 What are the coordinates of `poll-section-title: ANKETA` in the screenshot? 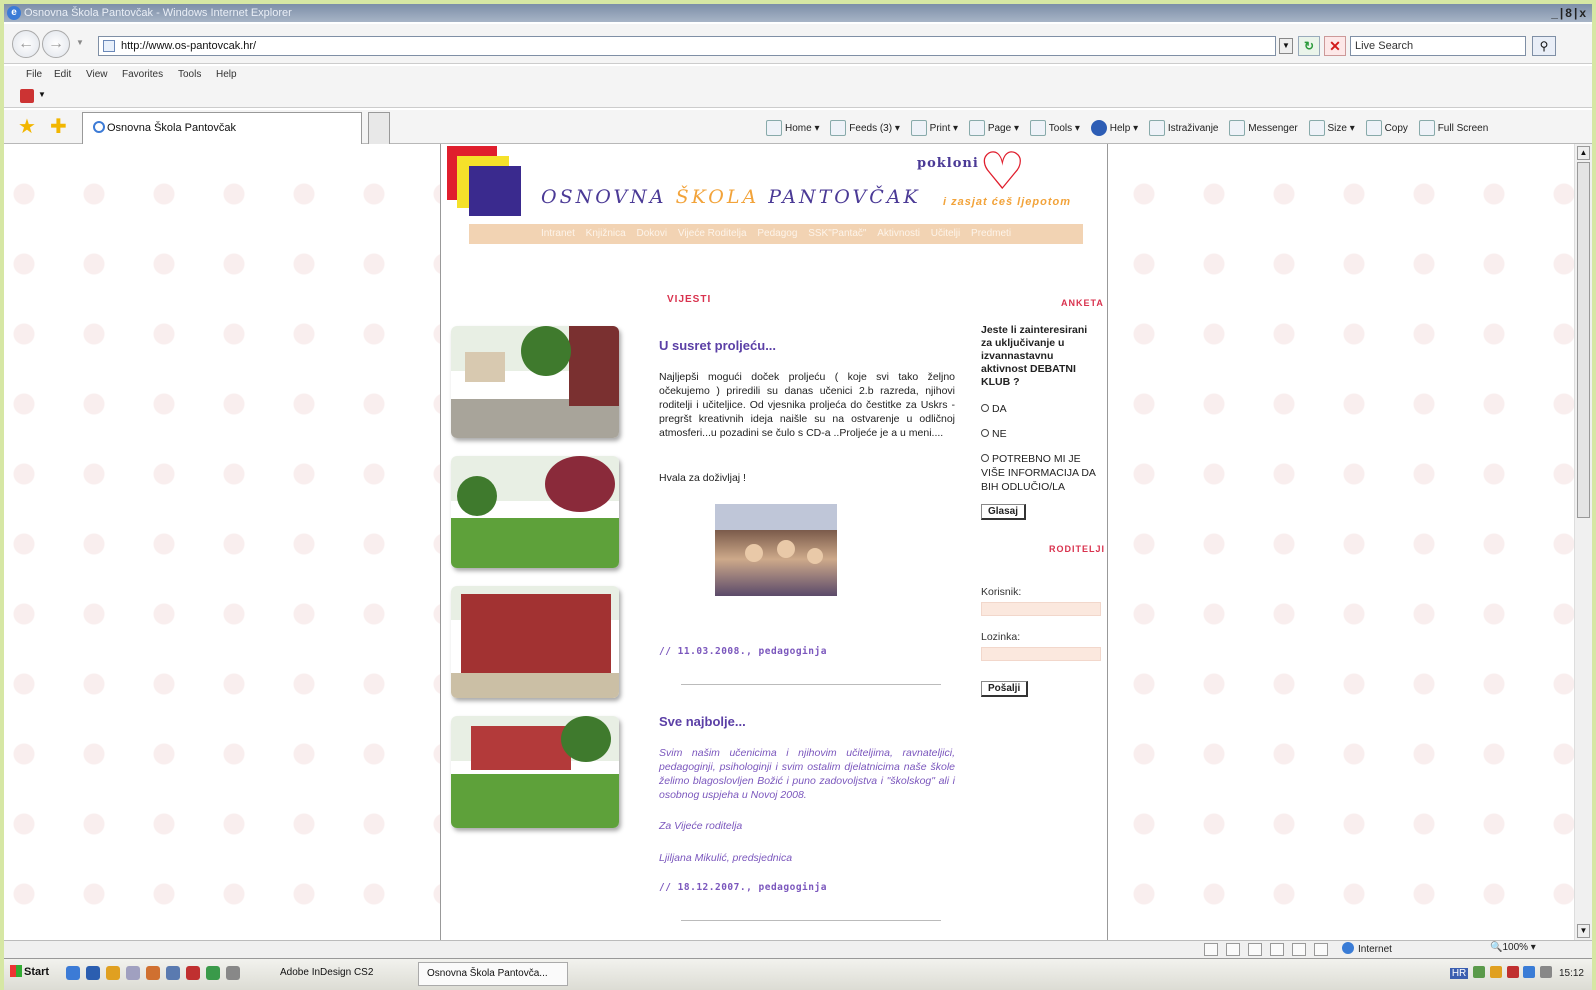 It's located at (1082, 303).